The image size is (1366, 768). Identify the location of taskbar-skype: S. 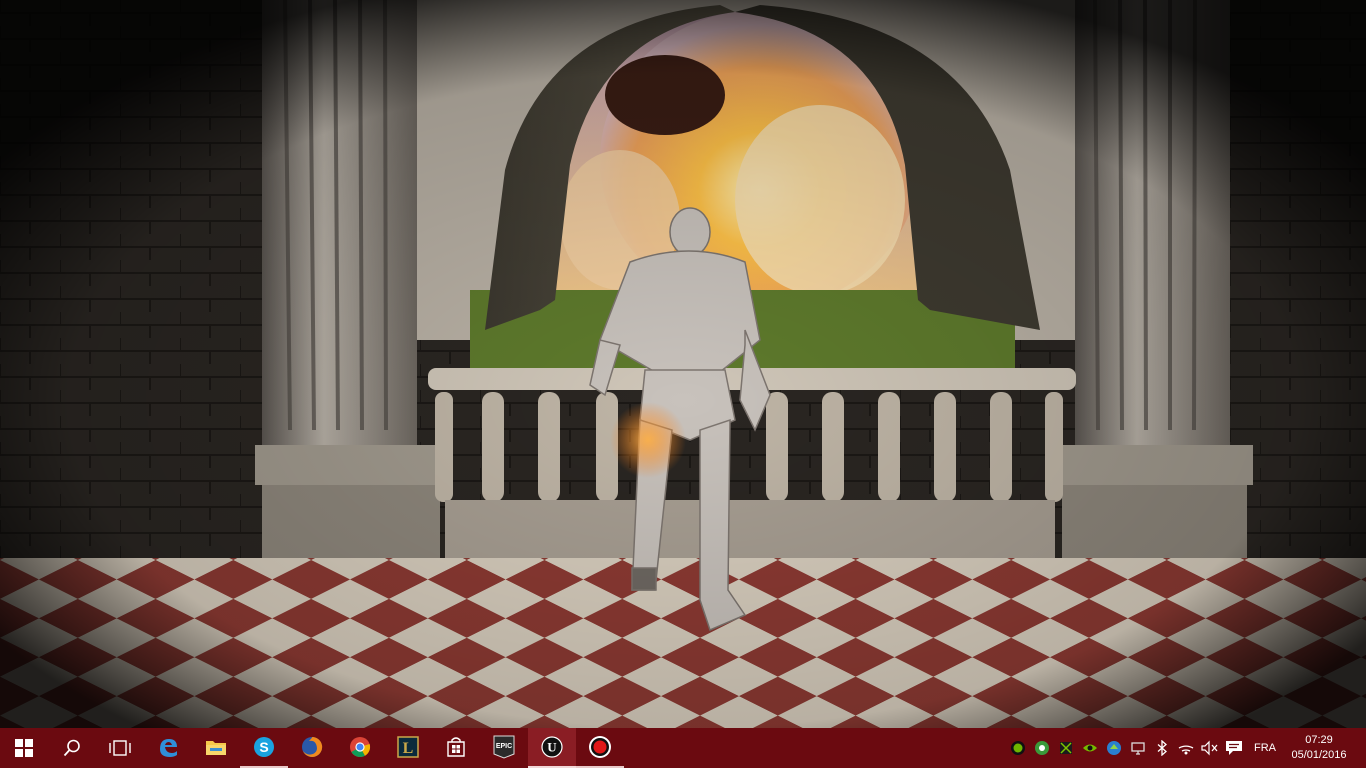
(264, 748).